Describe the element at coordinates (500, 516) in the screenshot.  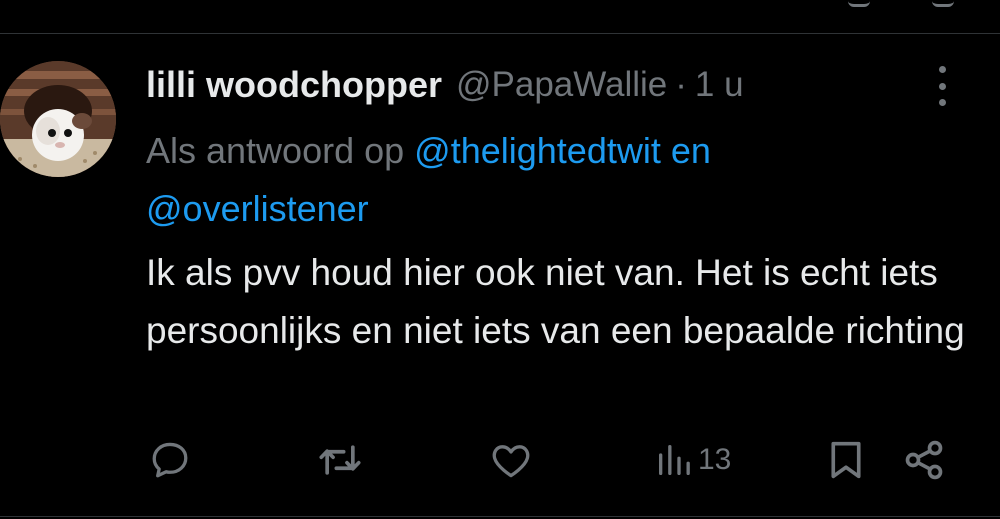
I see `divider-bottom` at that location.